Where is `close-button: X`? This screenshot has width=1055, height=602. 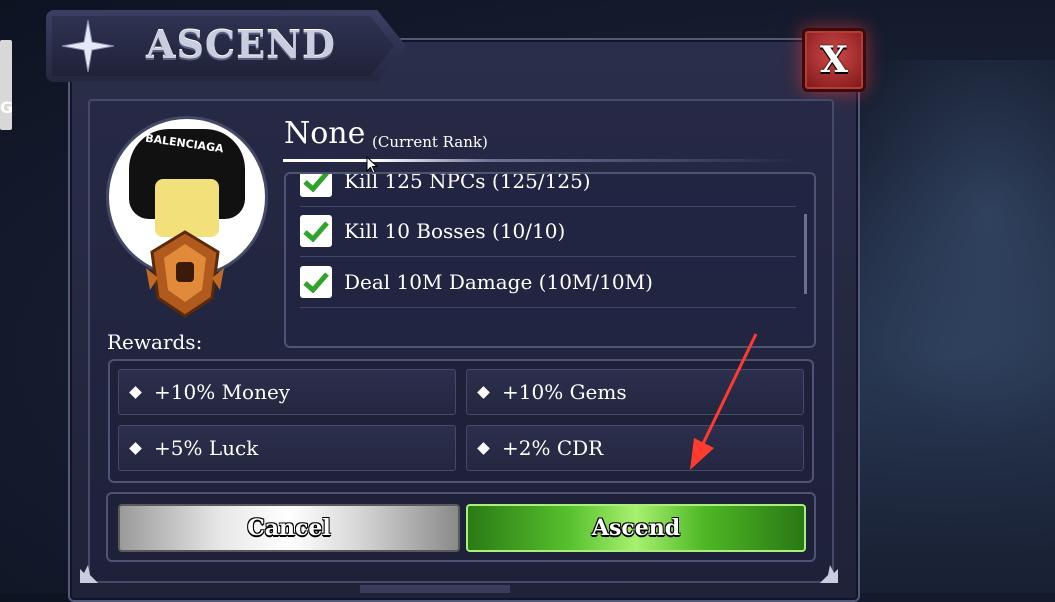 close-button: X is located at coordinates (834, 60).